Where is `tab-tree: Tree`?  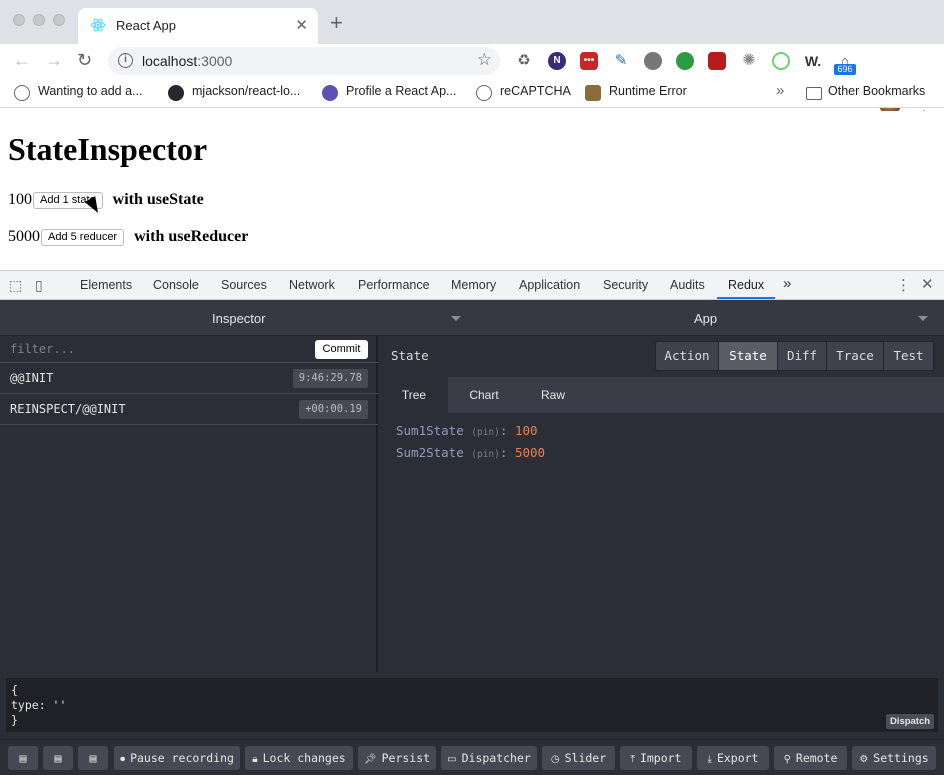
tab-tree: Tree is located at coordinates (414, 395).